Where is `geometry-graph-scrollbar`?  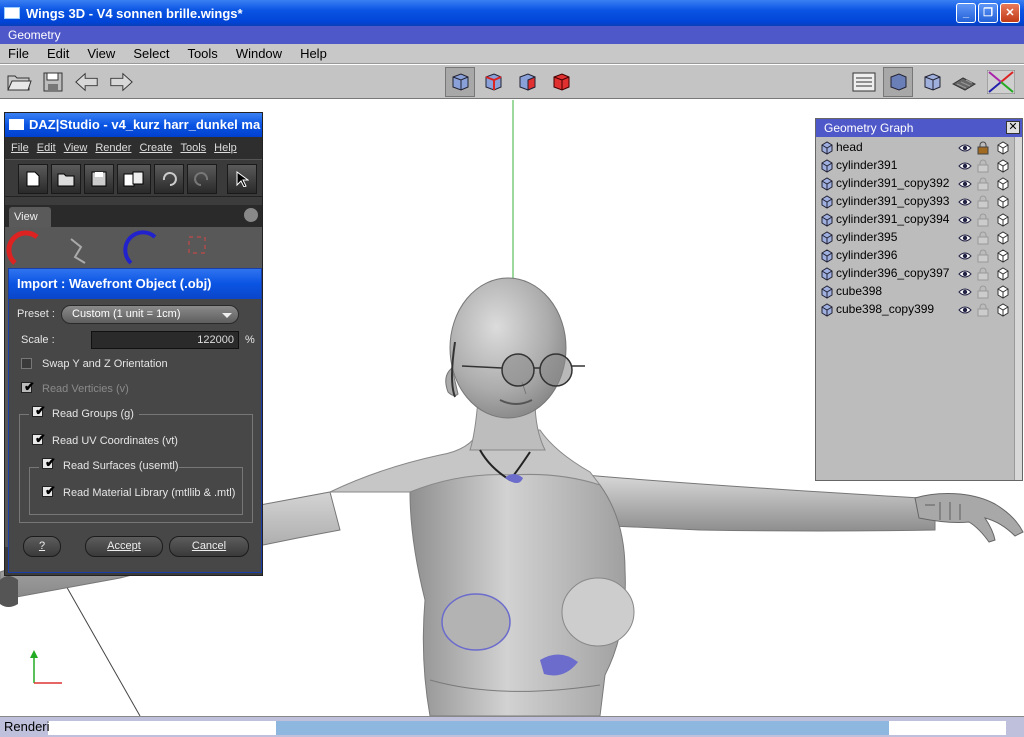
geometry-graph-scrollbar is located at coordinates (1018, 308).